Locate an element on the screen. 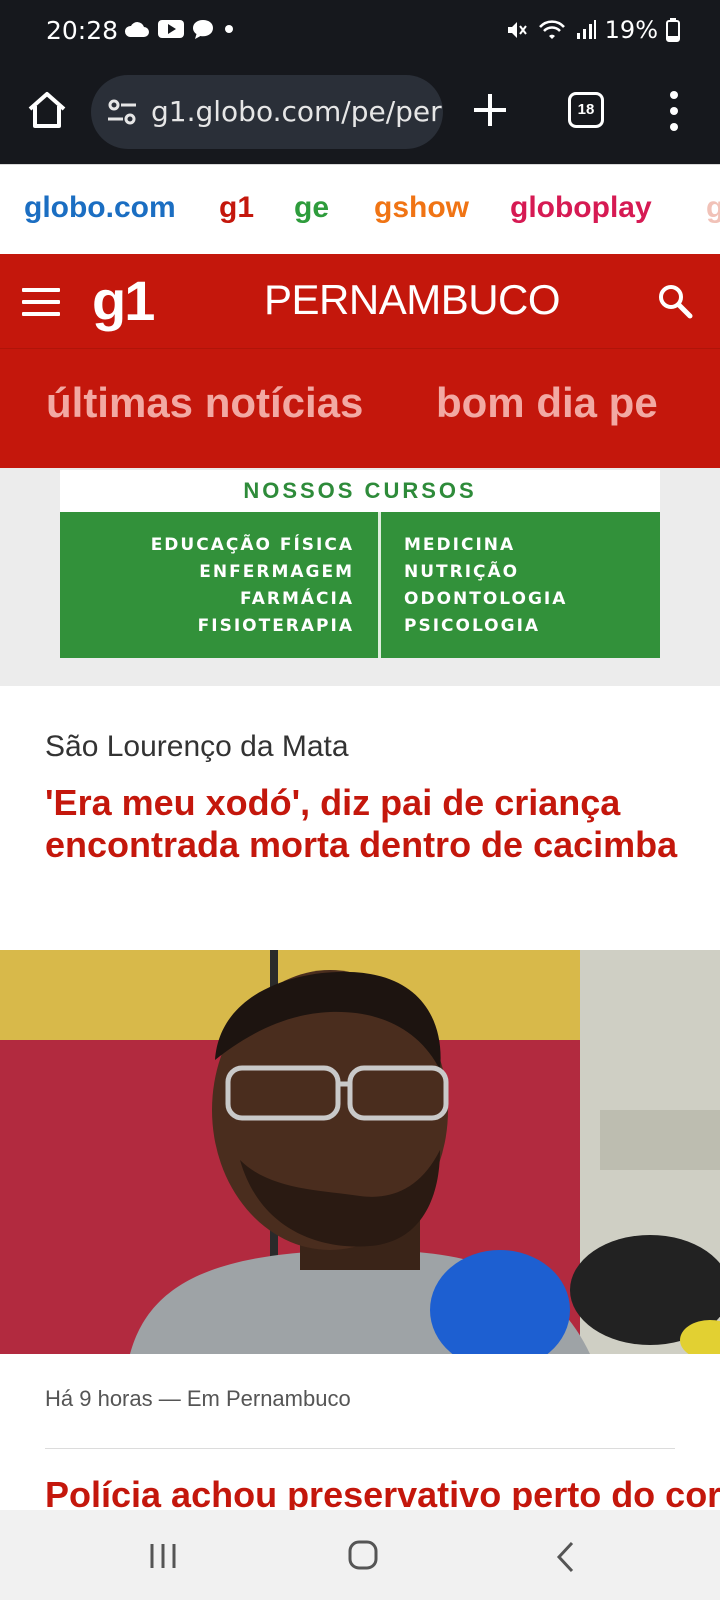 This screenshot has width=720, height=1600. dot-icon is located at coordinates (229, 29).